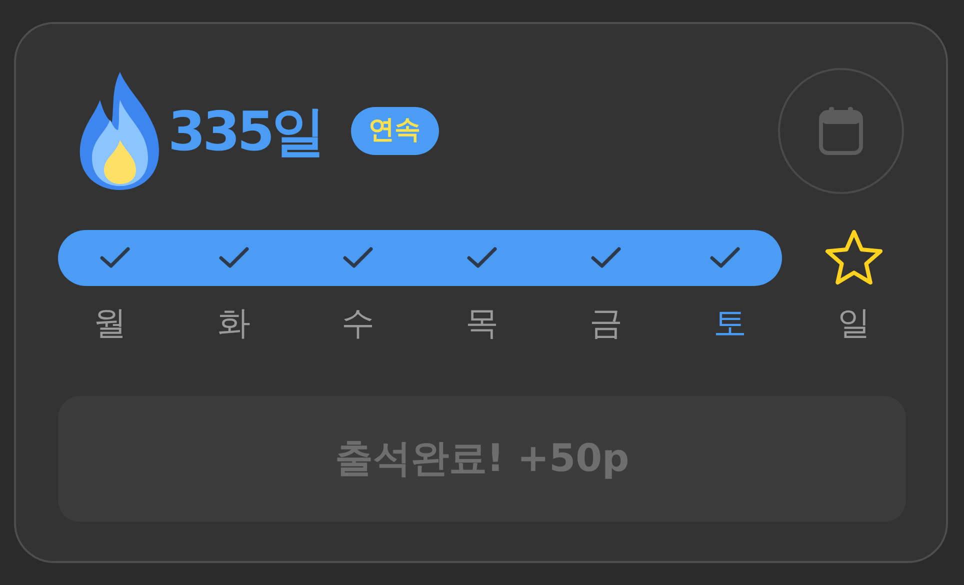 The image size is (964, 585). What do you see at coordinates (358, 323) in the screenshot?
I see `day-label: 수` at bounding box center [358, 323].